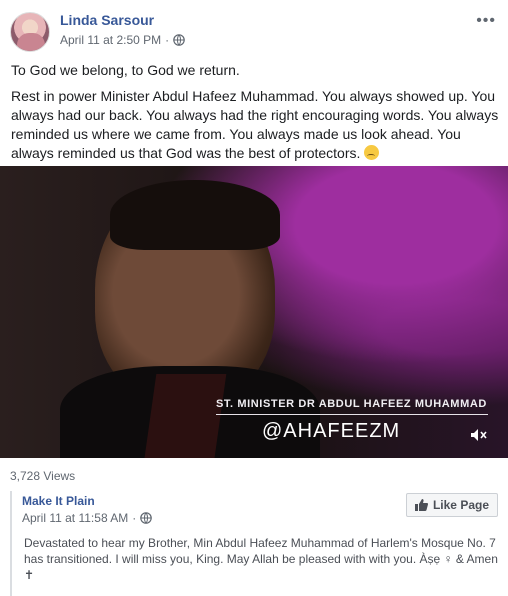 Image resolution: width=508 pixels, height=596 pixels. What do you see at coordinates (30, 32) in the screenshot?
I see `author-avatar` at bounding box center [30, 32].